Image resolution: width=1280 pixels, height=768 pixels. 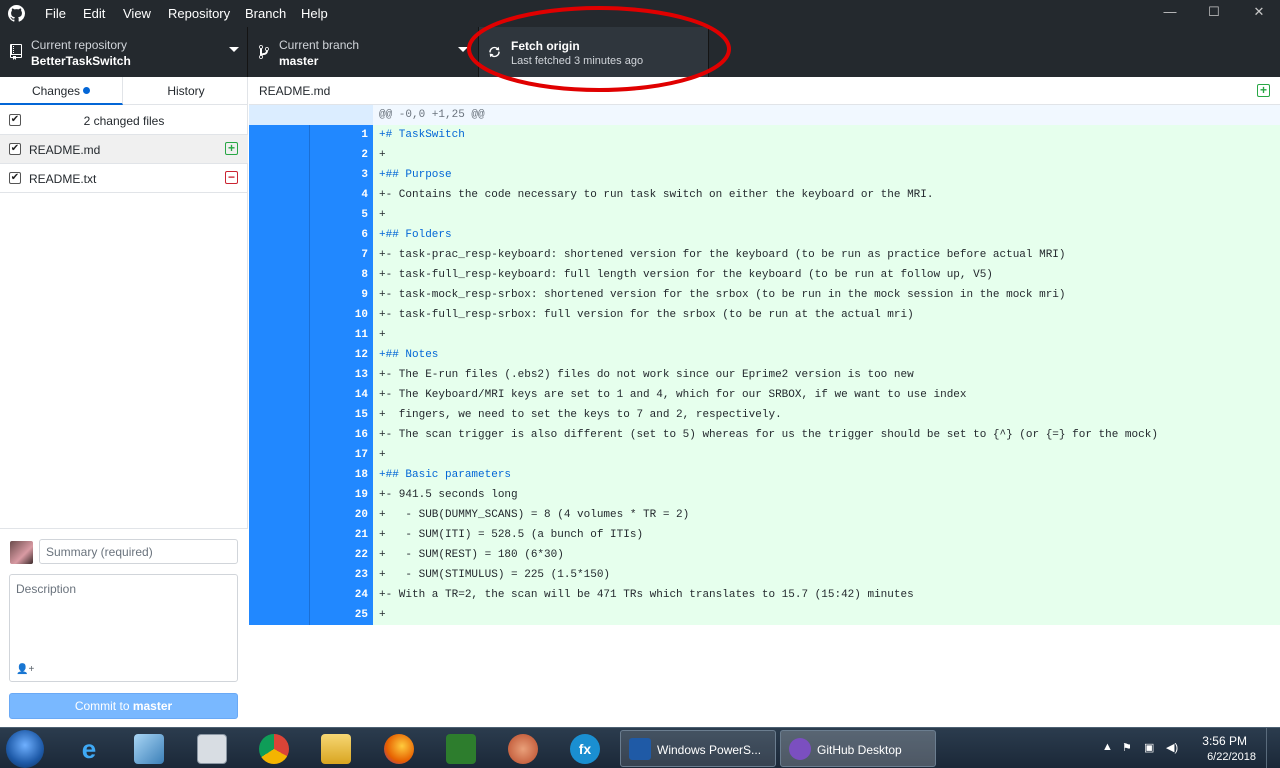 What do you see at coordinates (234, 49) in the screenshot?
I see `chevron-down-icon` at bounding box center [234, 49].